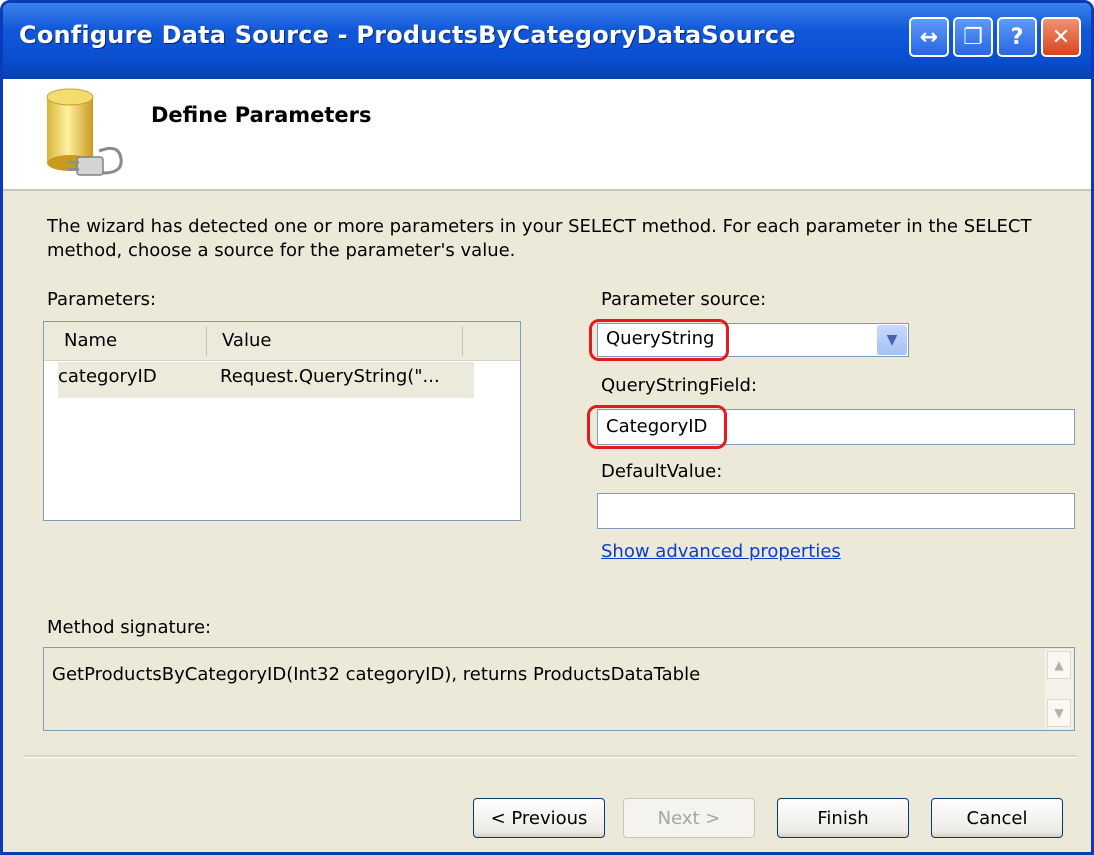  Describe the element at coordinates (662, 471) in the screenshot. I see `default-value-label: DefaultValue:` at that location.